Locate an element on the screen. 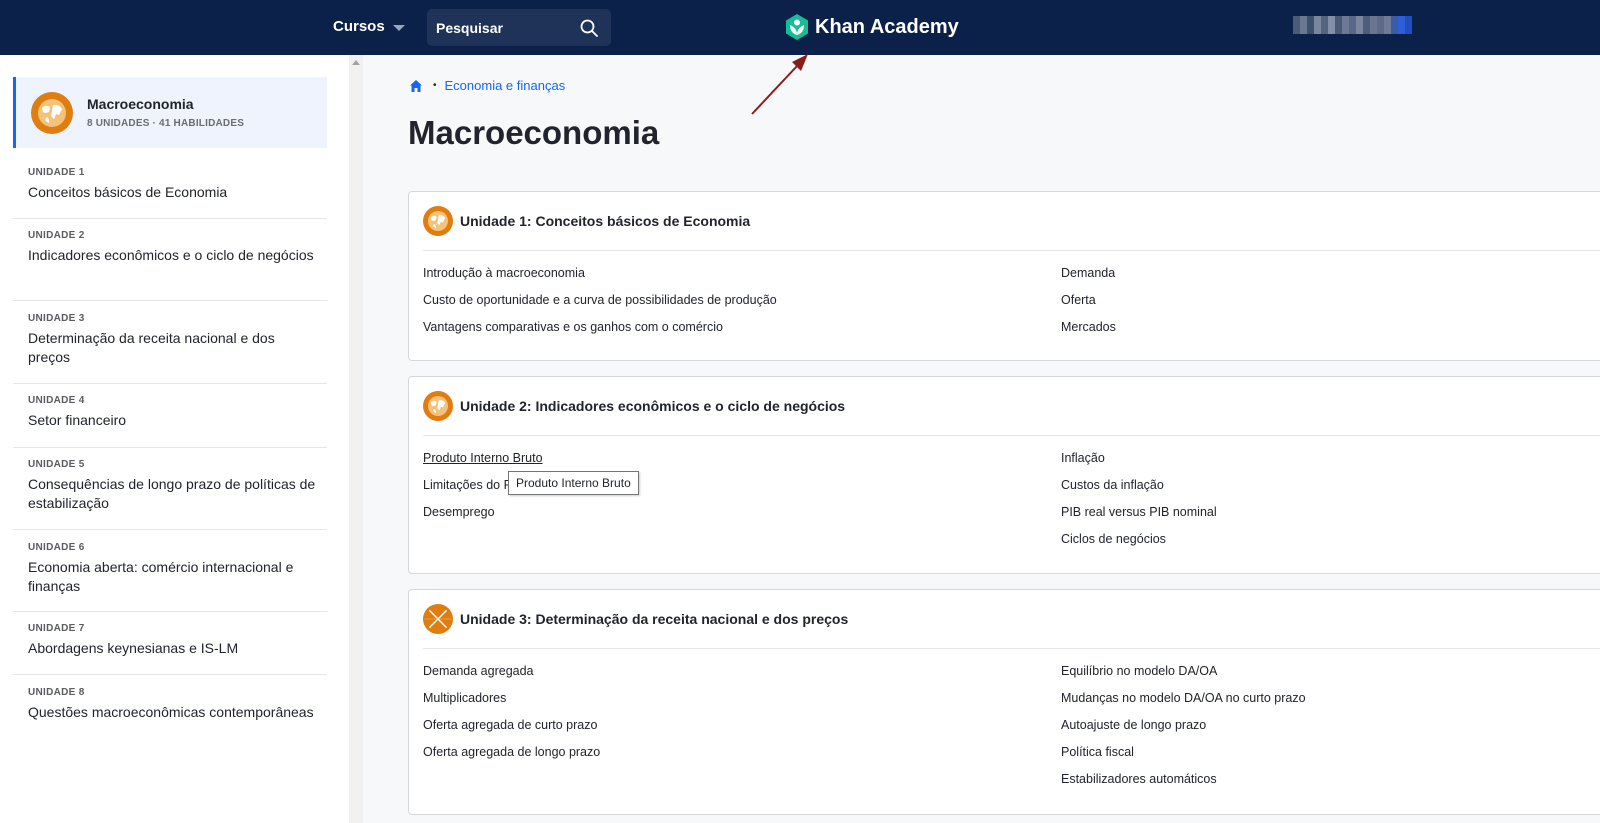  chevron-down-icon is located at coordinates (398, 27).